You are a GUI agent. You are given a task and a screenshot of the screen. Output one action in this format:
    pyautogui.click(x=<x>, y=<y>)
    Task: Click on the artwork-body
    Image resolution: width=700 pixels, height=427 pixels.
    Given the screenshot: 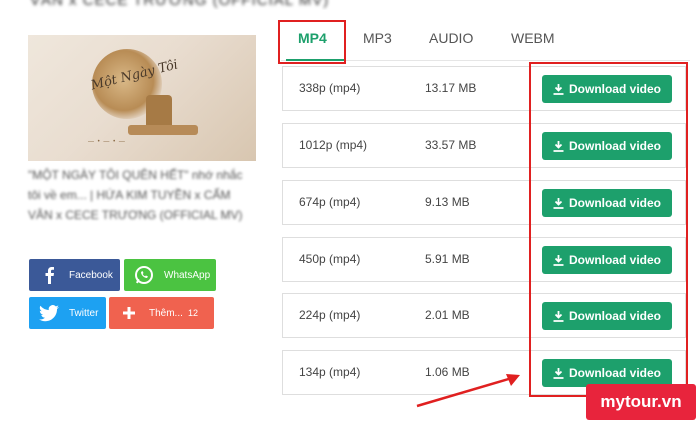 What is the action you would take?
    pyautogui.click(x=159, y=112)
    